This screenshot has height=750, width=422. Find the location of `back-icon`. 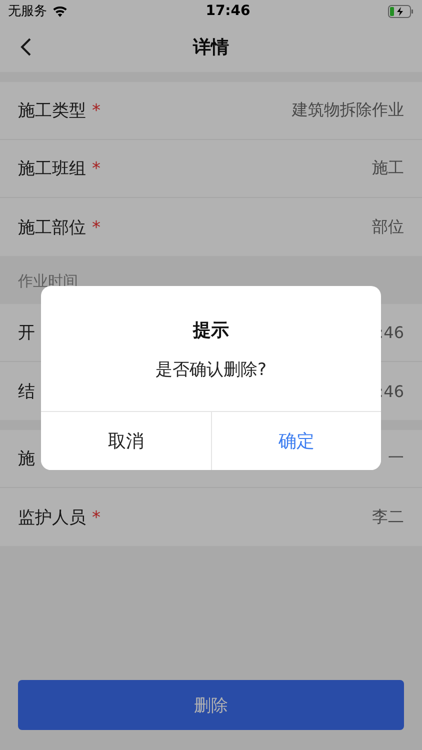

back-icon is located at coordinates (26, 47).